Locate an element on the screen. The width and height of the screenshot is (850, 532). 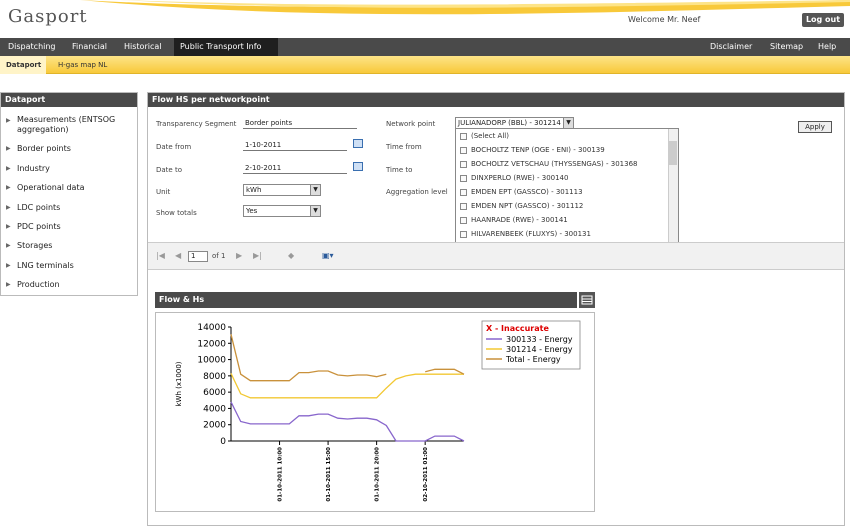
x-tick-label: 02-10-2011 01:00 is located at coordinates (426, 474).